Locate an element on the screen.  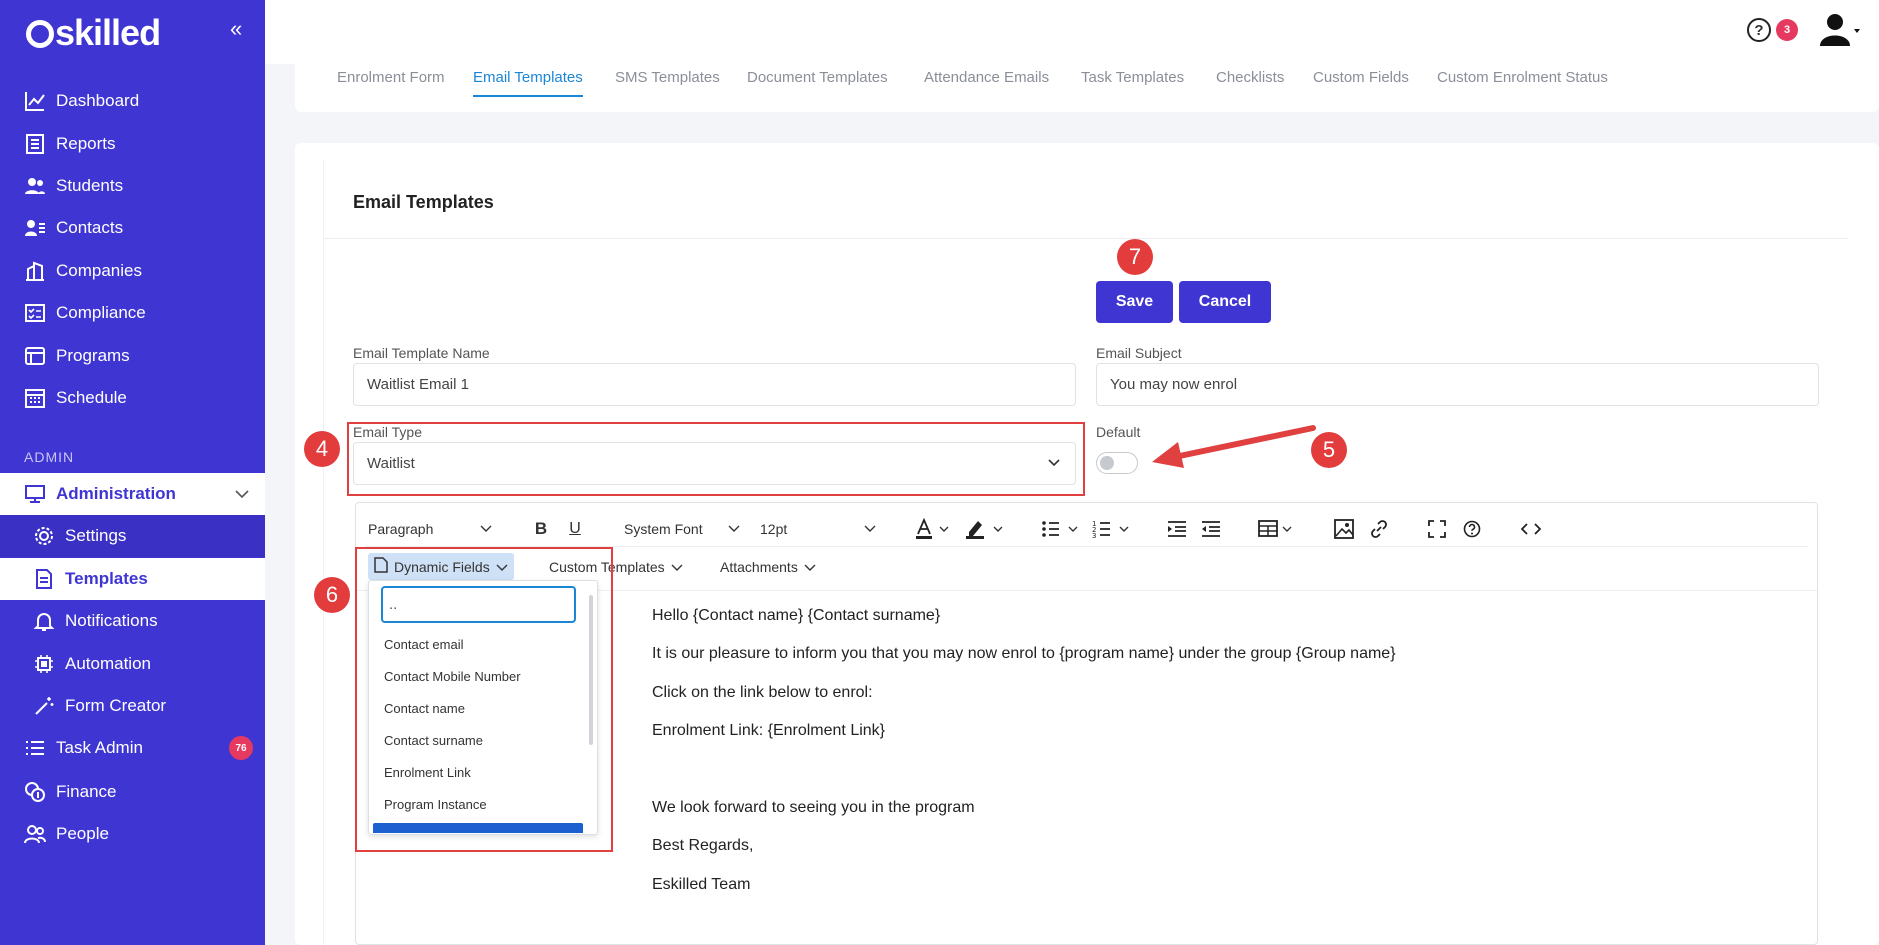
tab-email-templates: Email Templates is located at coordinates (528, 83).